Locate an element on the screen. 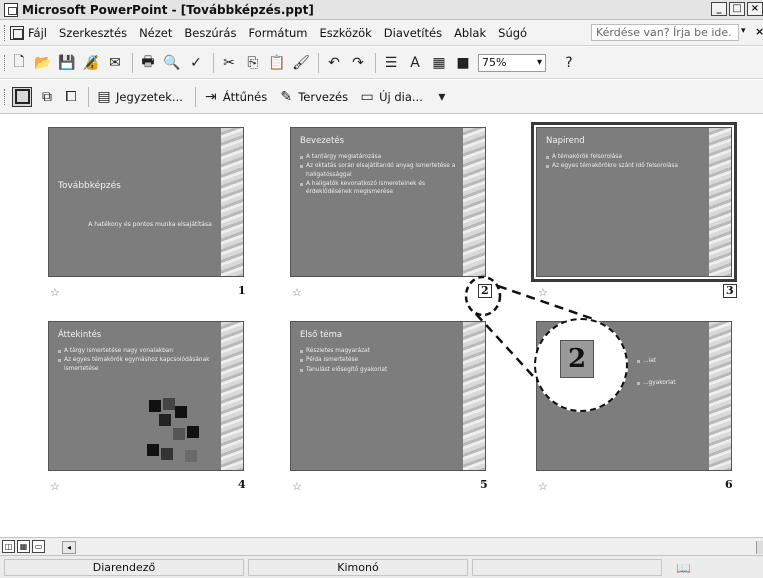 Image resolution: width=763 pixels, height=578 pixels. slide-number: 6 is located at coordinates (729, 484).